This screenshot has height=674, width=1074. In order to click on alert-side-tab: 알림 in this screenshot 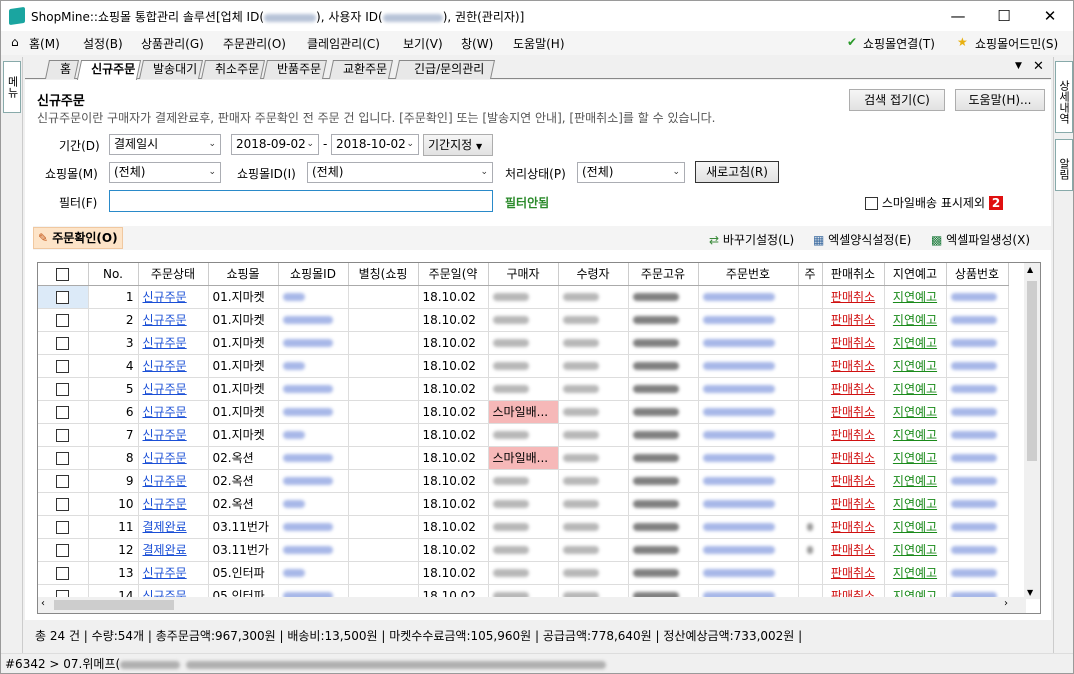, I will do `click(1064, 165)`.